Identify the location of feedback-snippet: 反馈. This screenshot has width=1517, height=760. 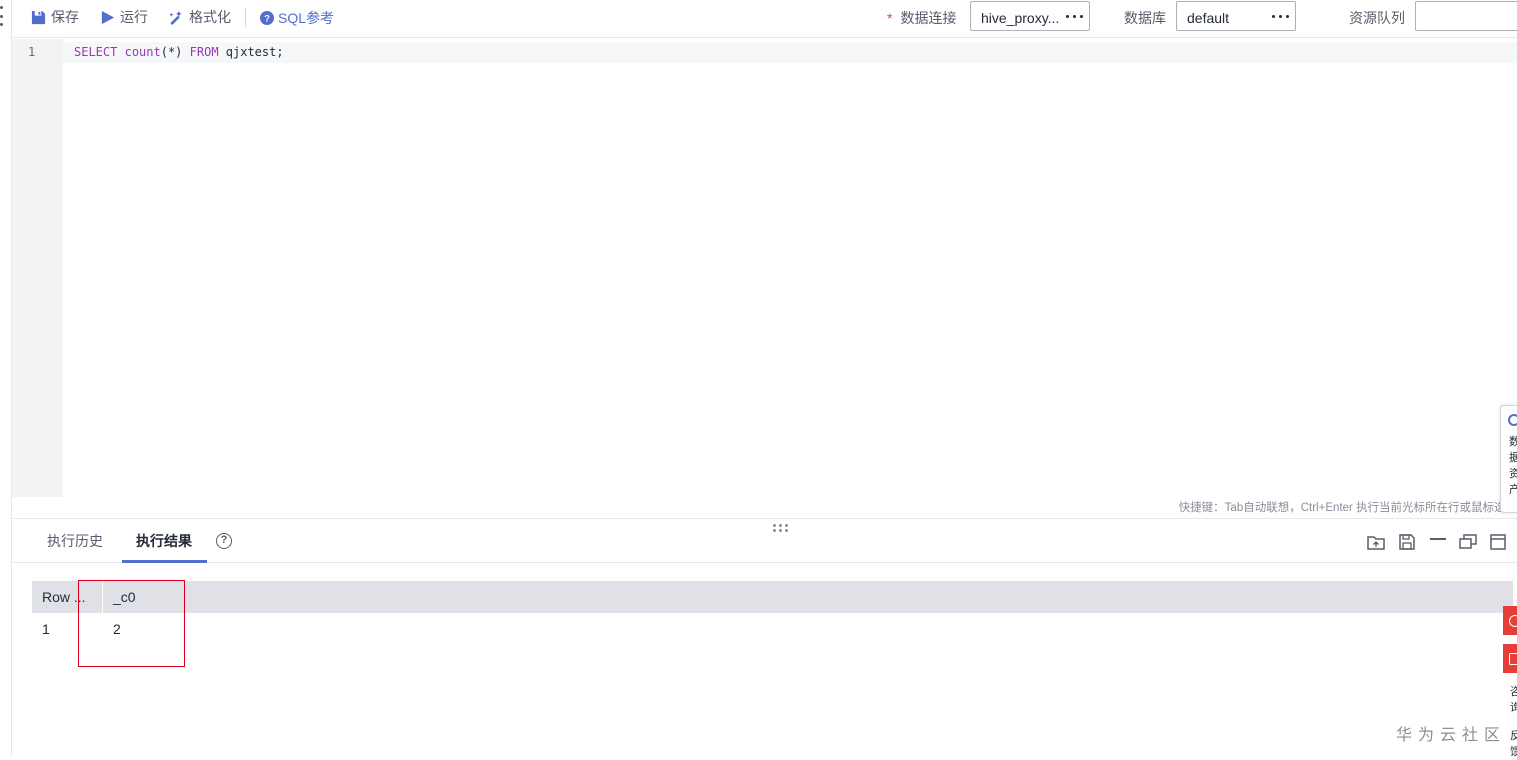
(1513, 744).